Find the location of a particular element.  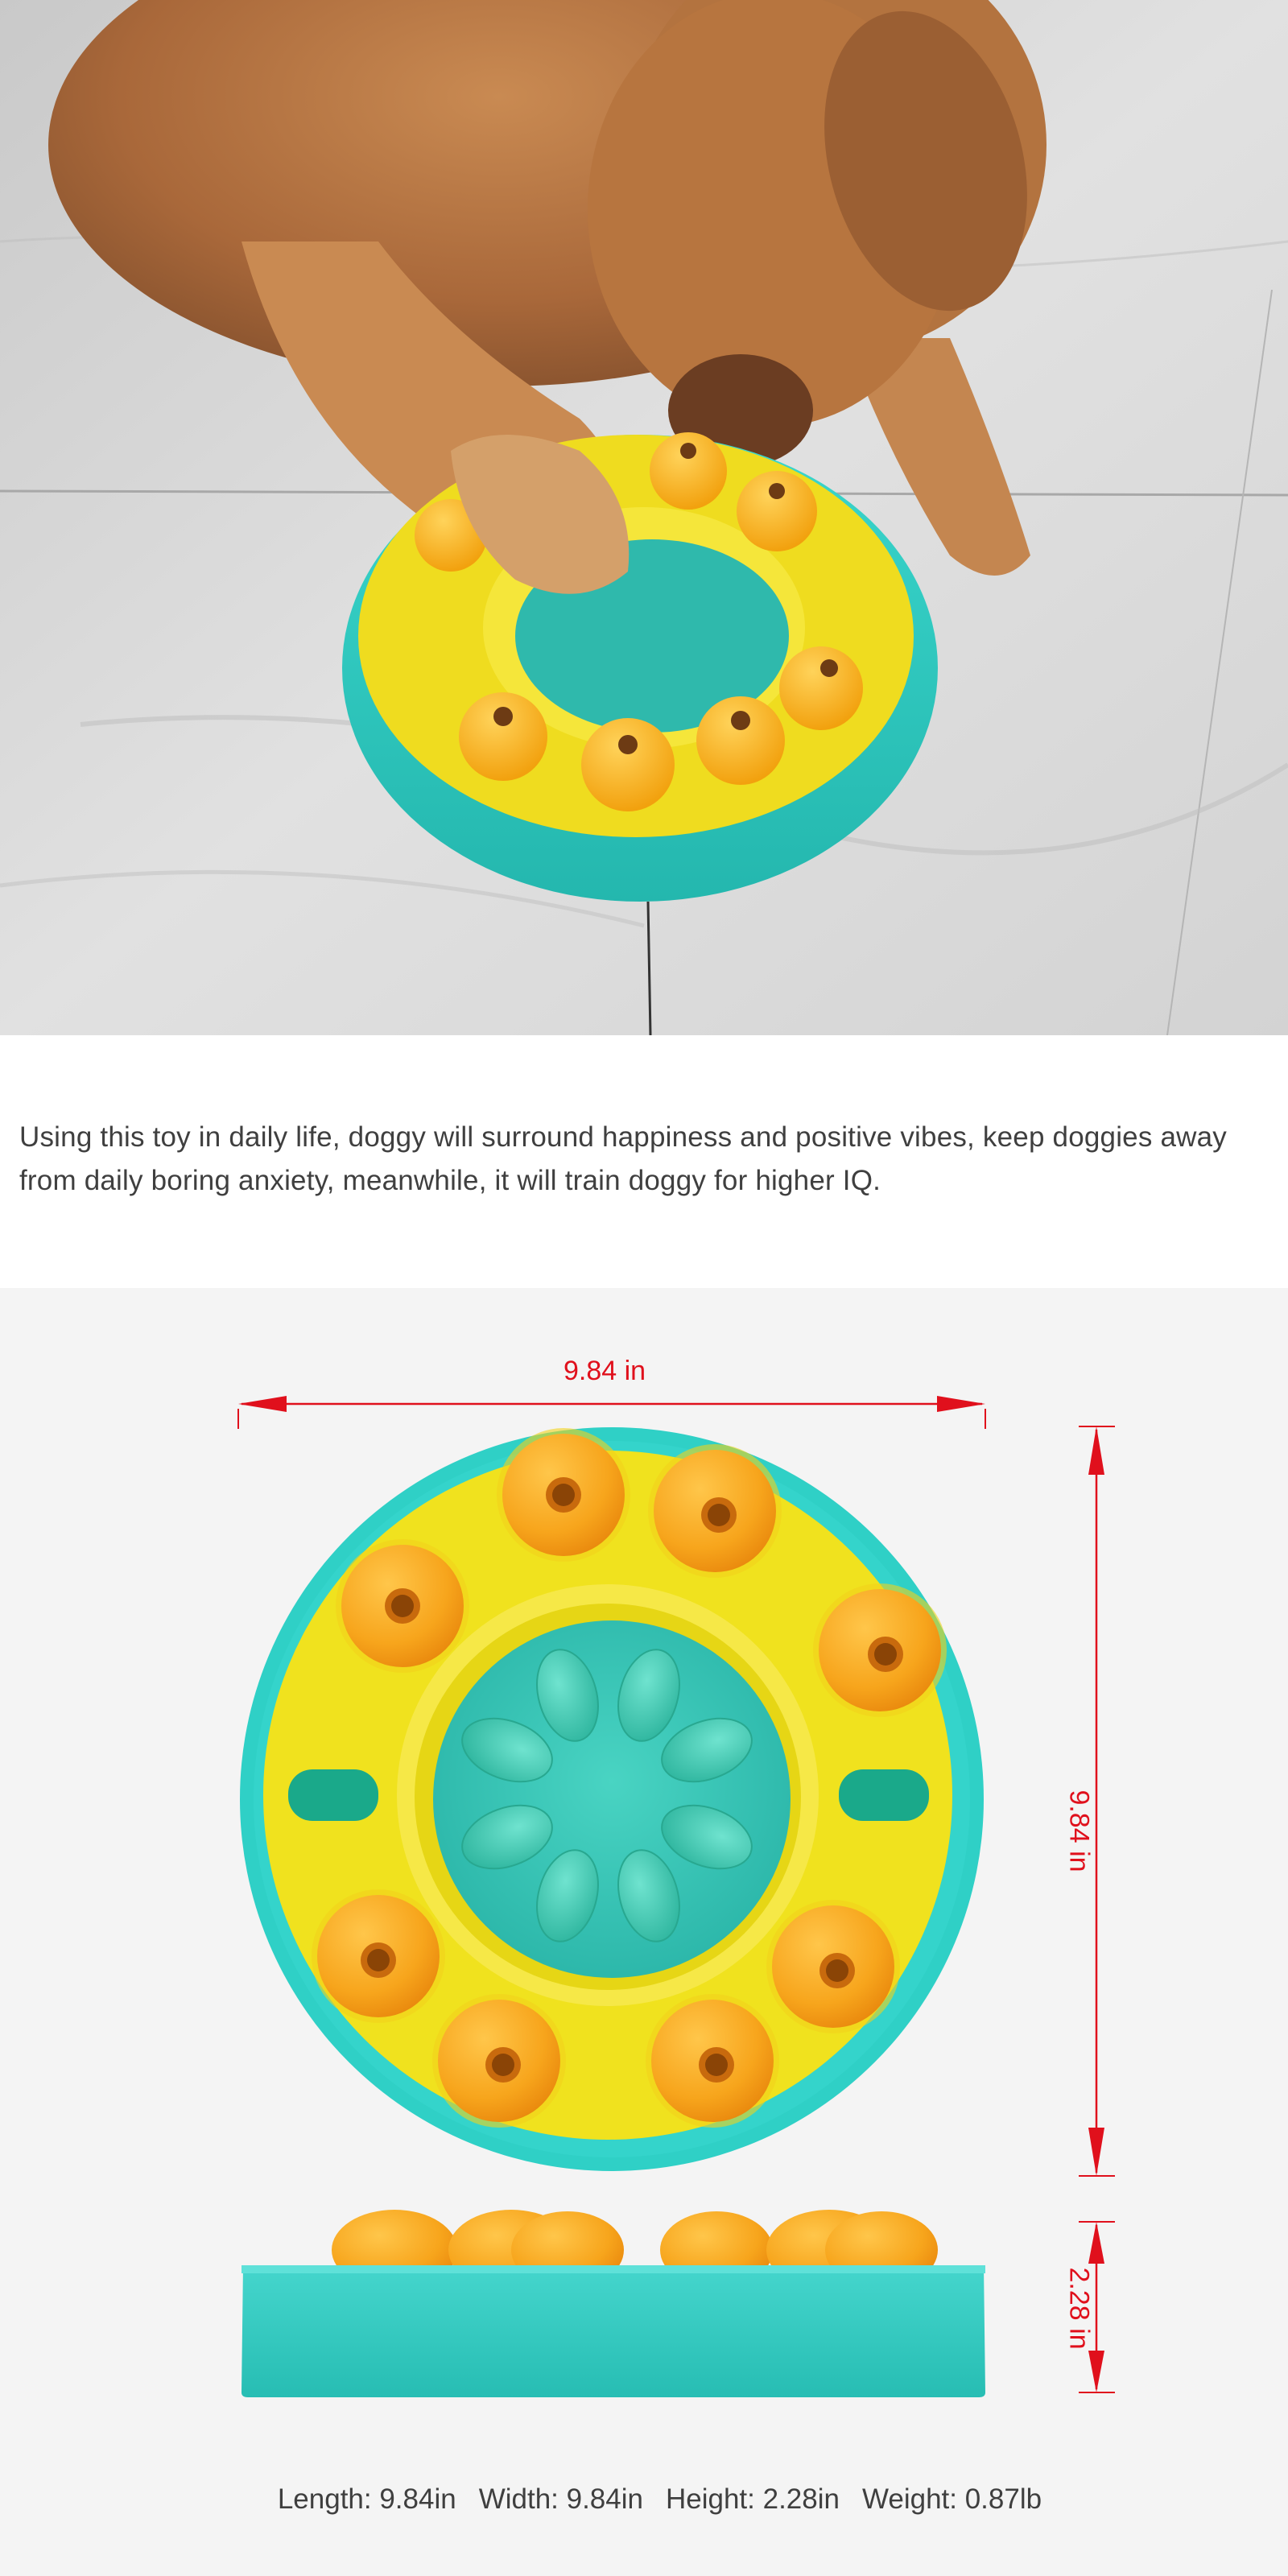

feeder-side-view is located at coordinates (613, 2303).